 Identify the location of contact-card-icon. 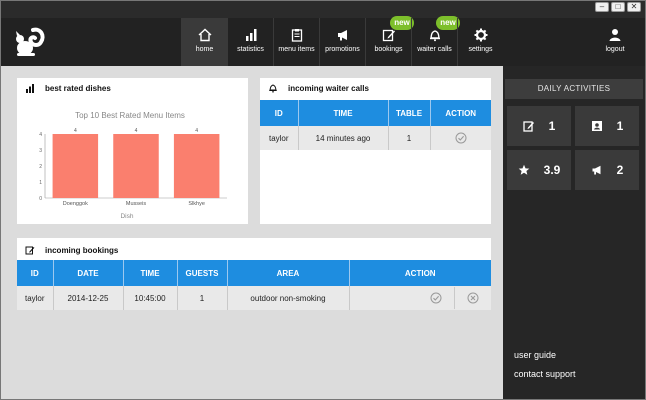
(596, 126).